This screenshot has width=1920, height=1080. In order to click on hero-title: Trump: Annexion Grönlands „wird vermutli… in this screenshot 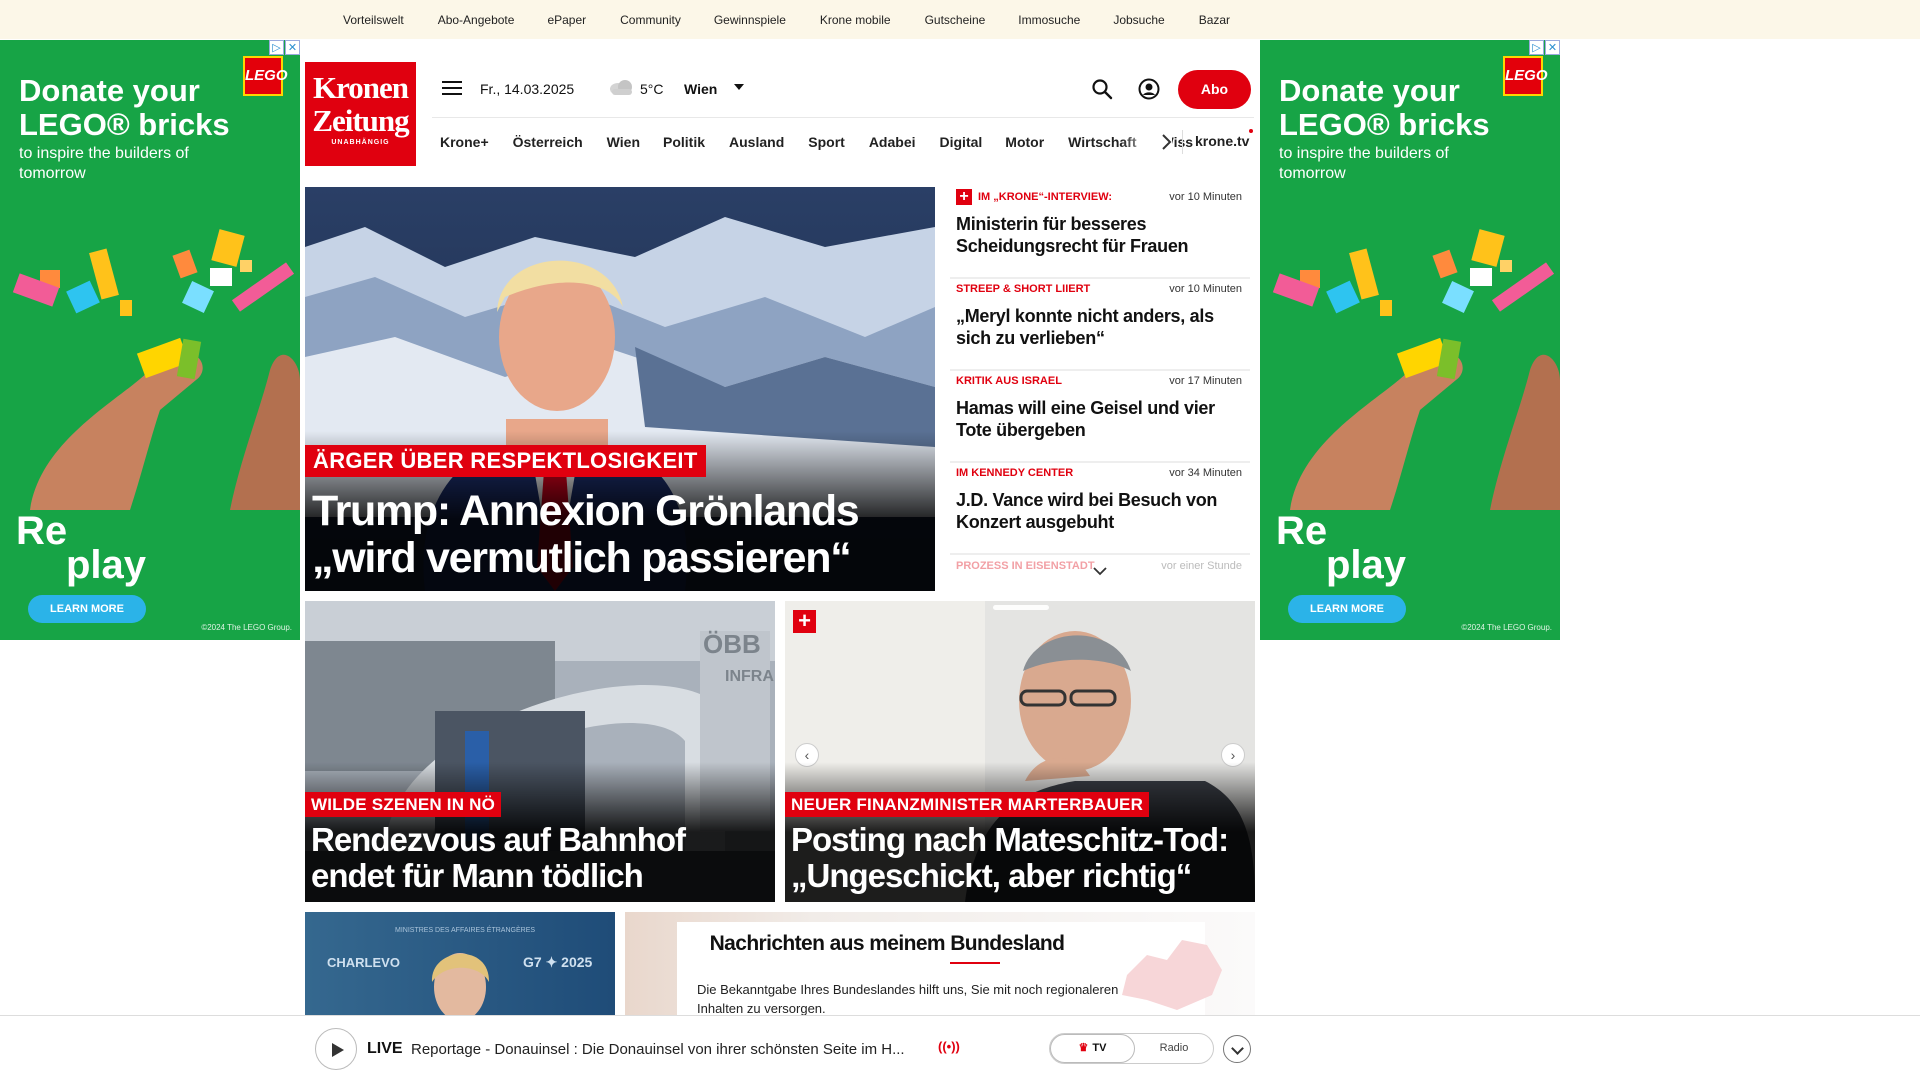, I will do `click(617, 535)`.